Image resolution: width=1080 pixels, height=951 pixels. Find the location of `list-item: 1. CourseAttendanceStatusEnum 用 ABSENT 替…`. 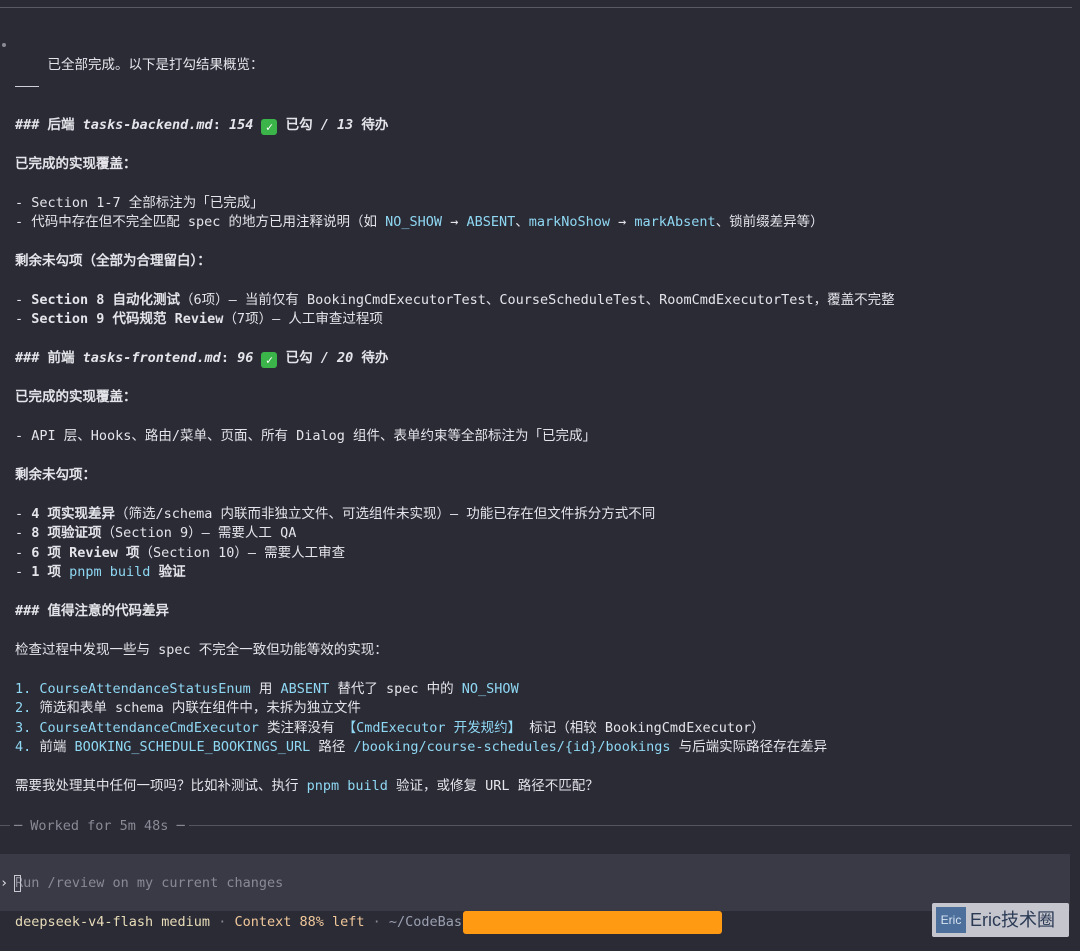

list-item: 1. CourseAttendanceStatusEnum 用 ABSENT 替… is located at coordinates (267, 689).